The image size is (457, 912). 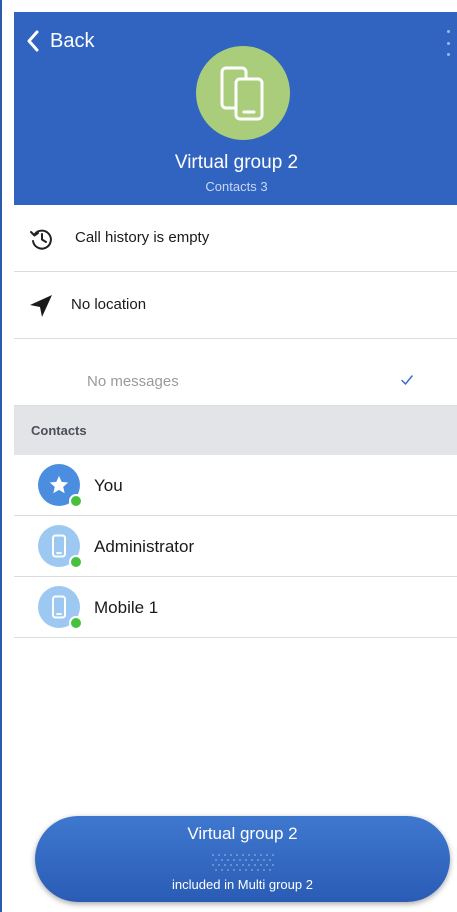 I want to click on messages-row: No messages, so click(x=235, y=372).